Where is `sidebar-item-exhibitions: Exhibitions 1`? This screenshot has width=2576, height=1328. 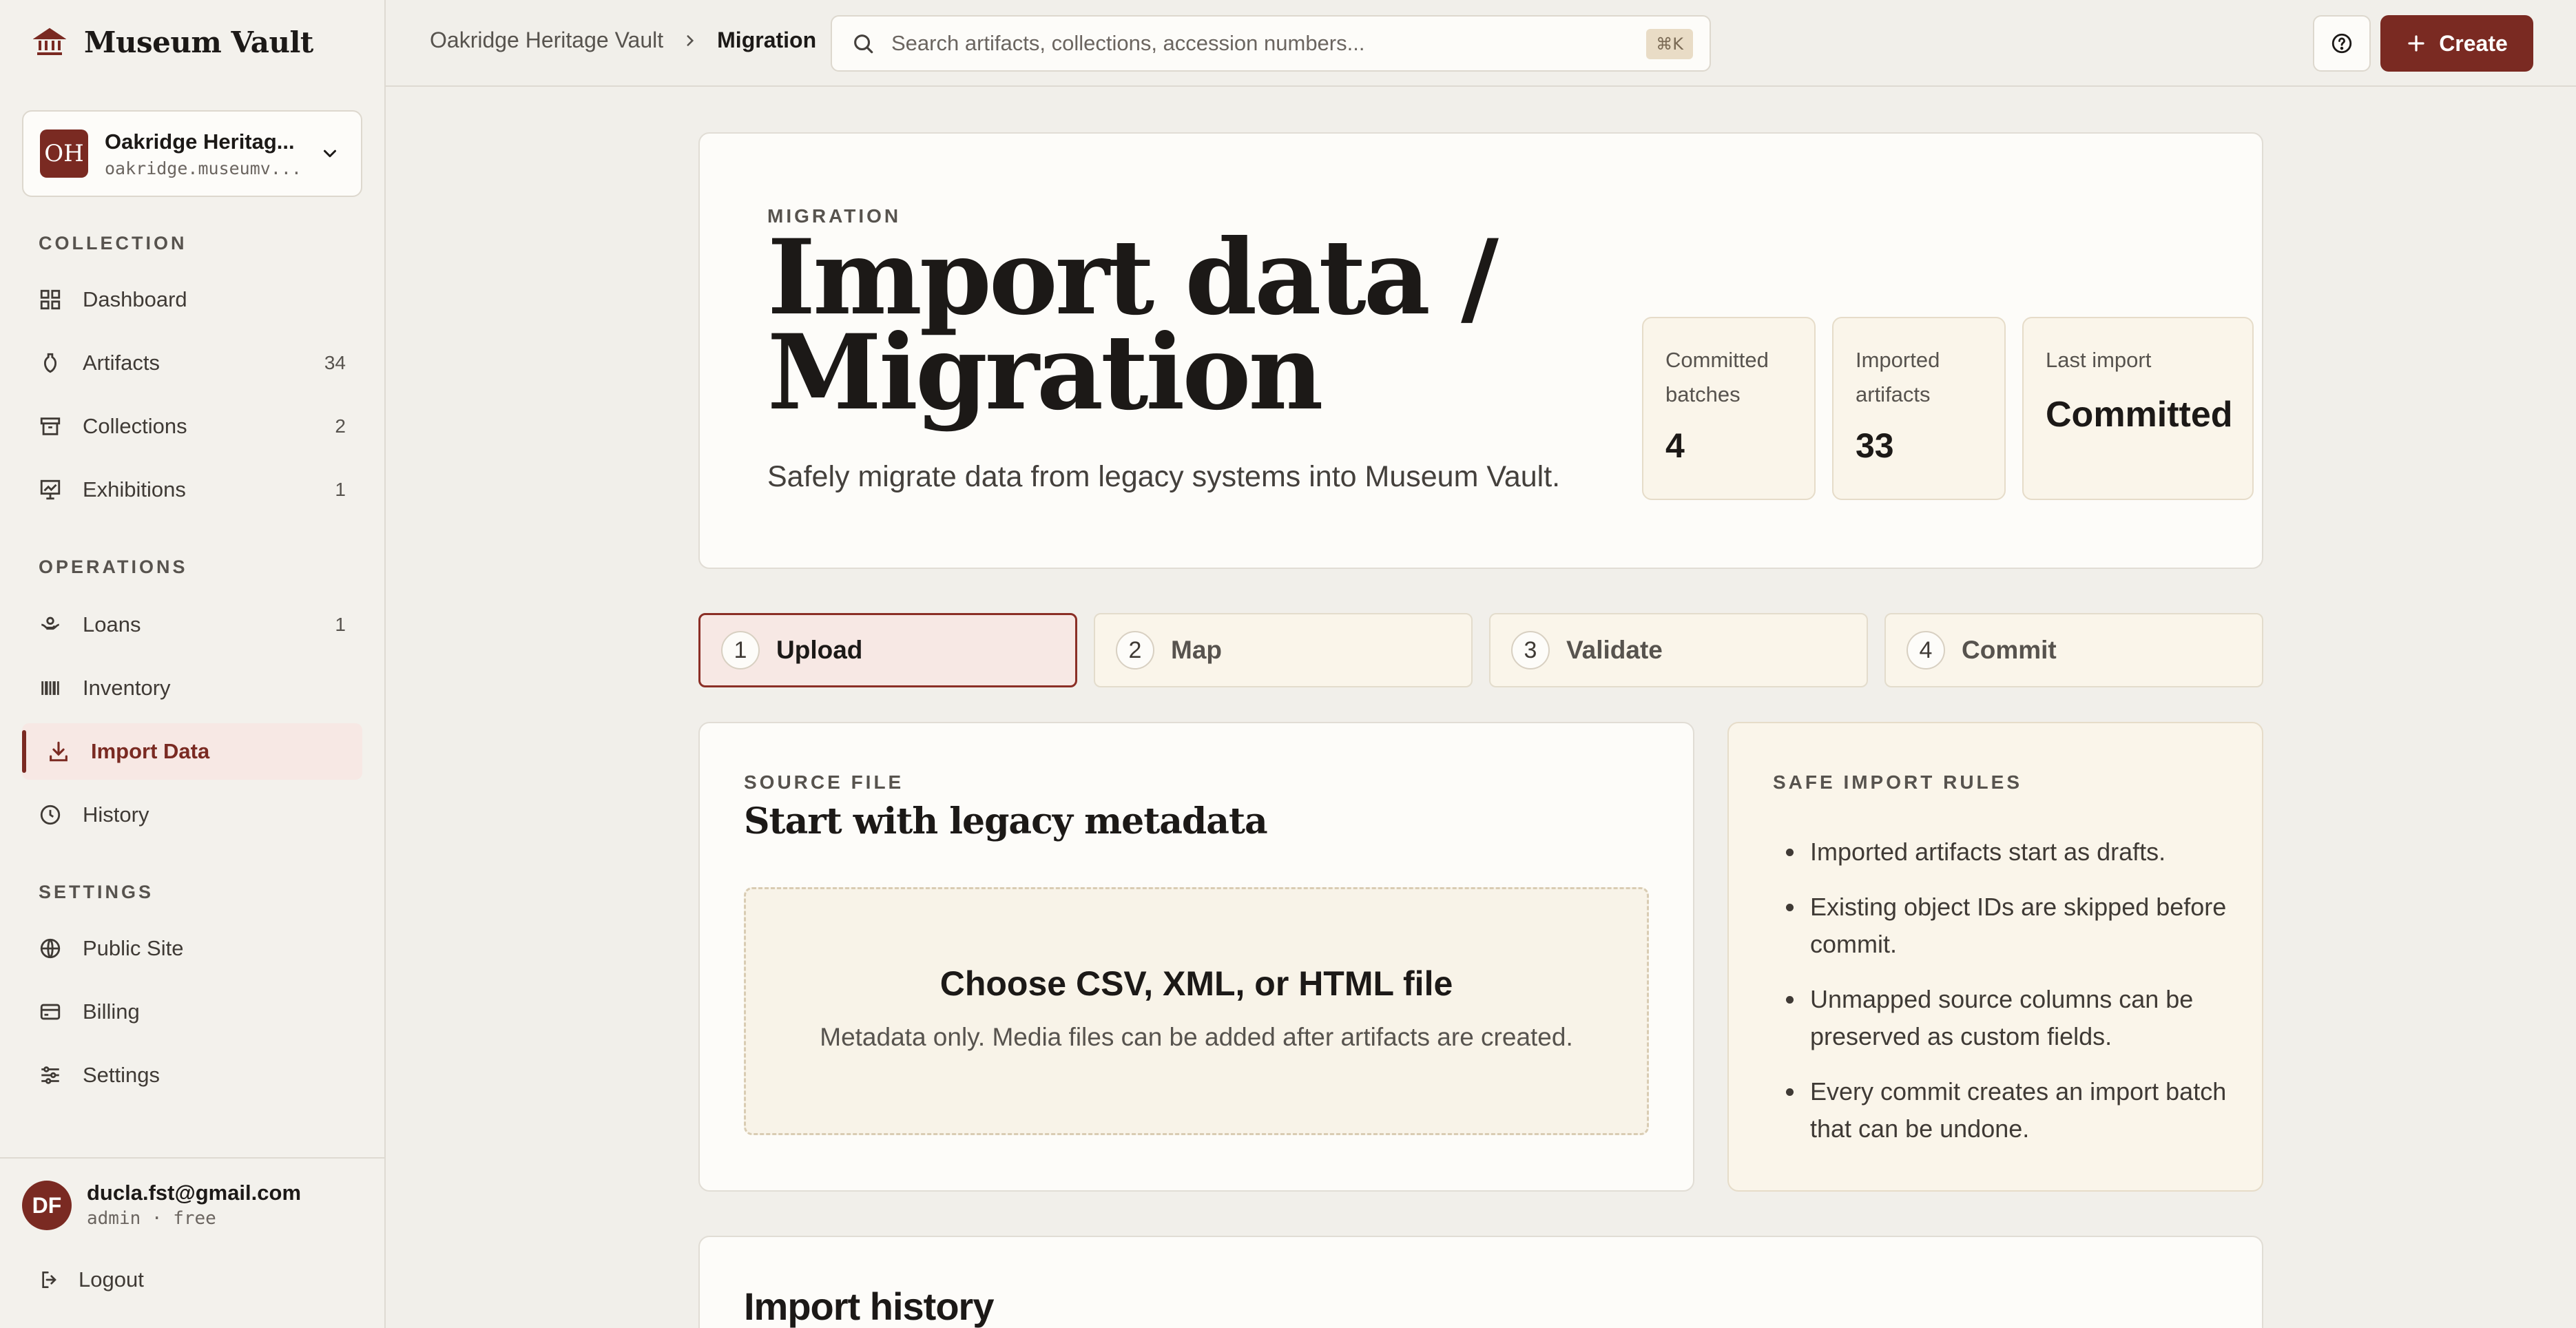
sidebar-item-exhibitions: Exhibitions 1 is located at coordinates (192, 490).